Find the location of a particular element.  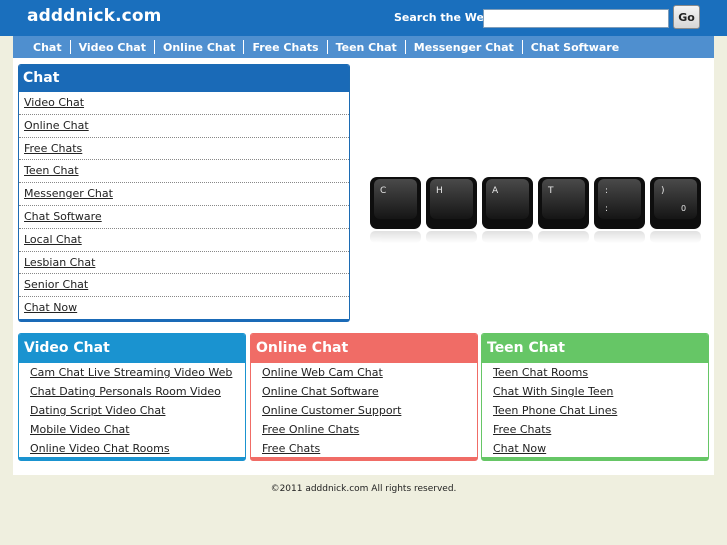

nav-item-chat: Chat is located at coordinates (47, 47).